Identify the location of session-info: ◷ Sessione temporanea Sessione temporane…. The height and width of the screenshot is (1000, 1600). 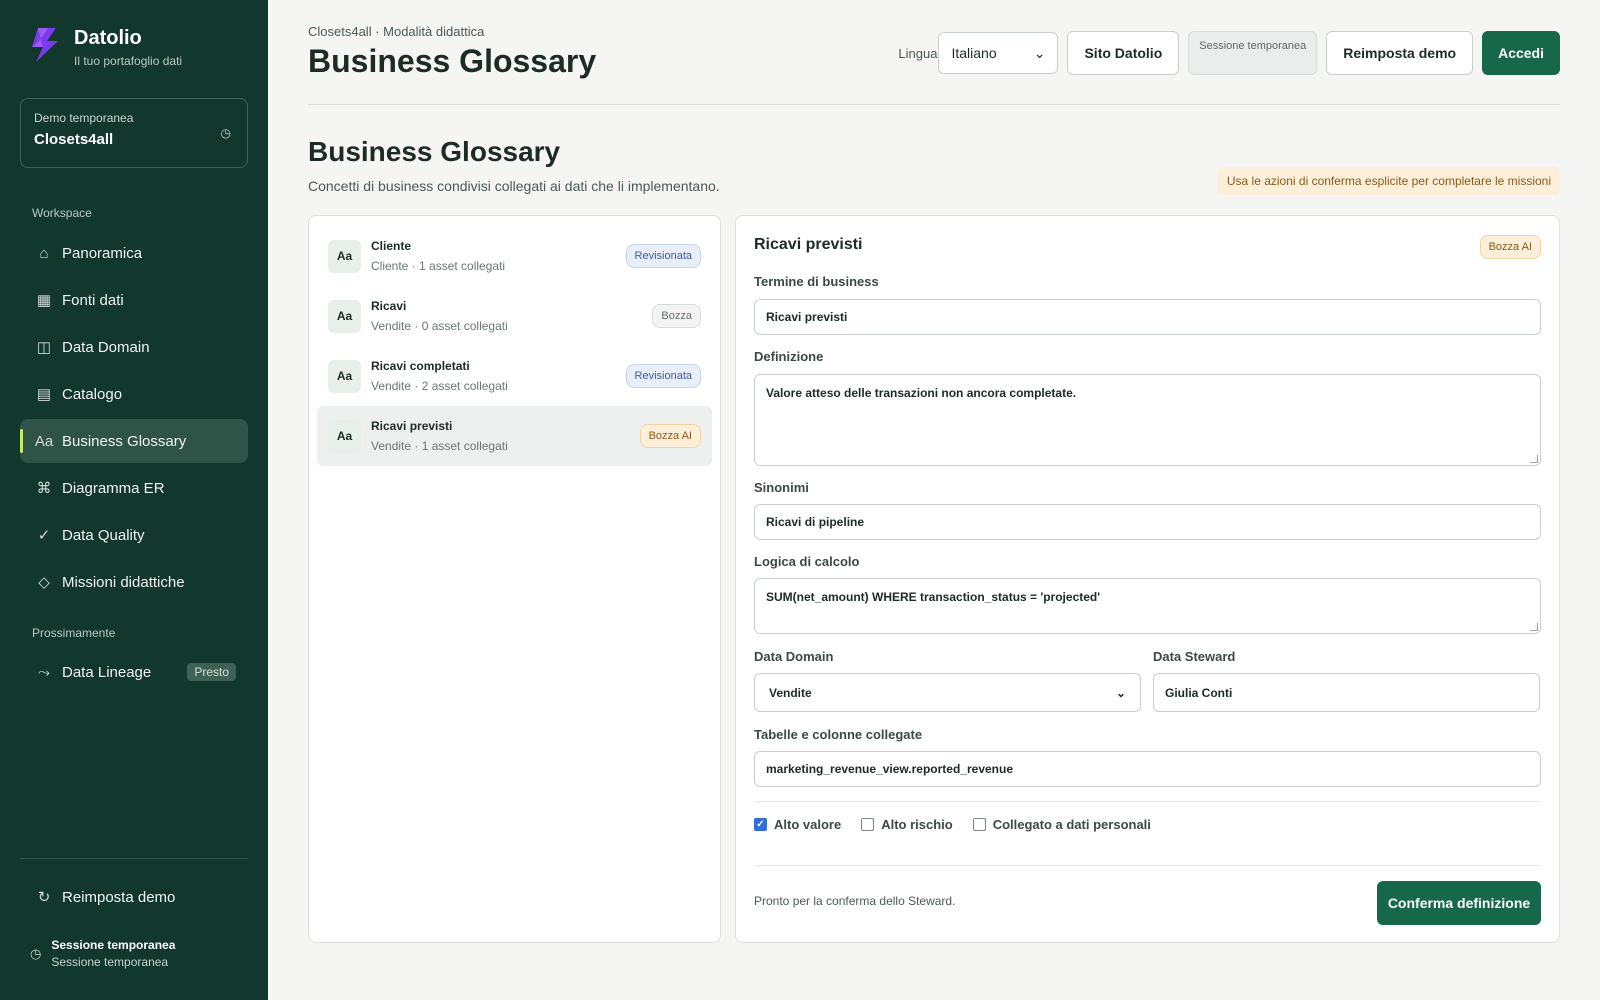
(102, 953).